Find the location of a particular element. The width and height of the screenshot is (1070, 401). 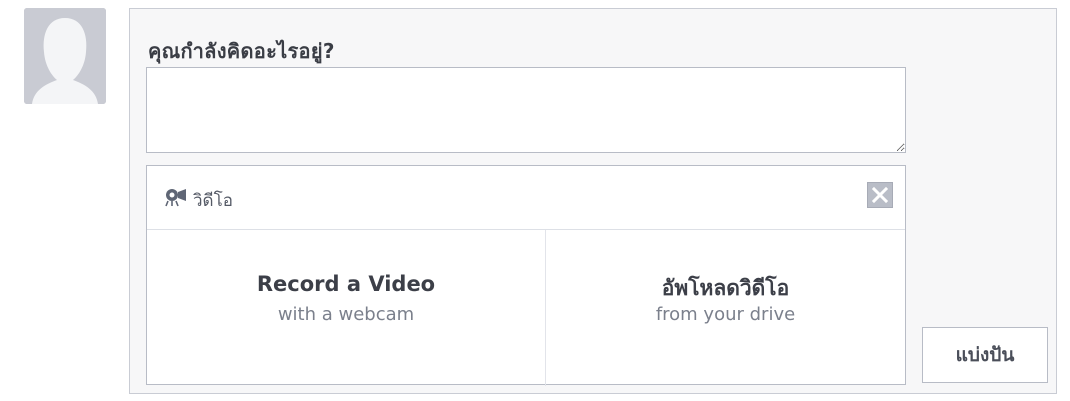

record-video-title: Record a Video is located at coordinates (346, 284).